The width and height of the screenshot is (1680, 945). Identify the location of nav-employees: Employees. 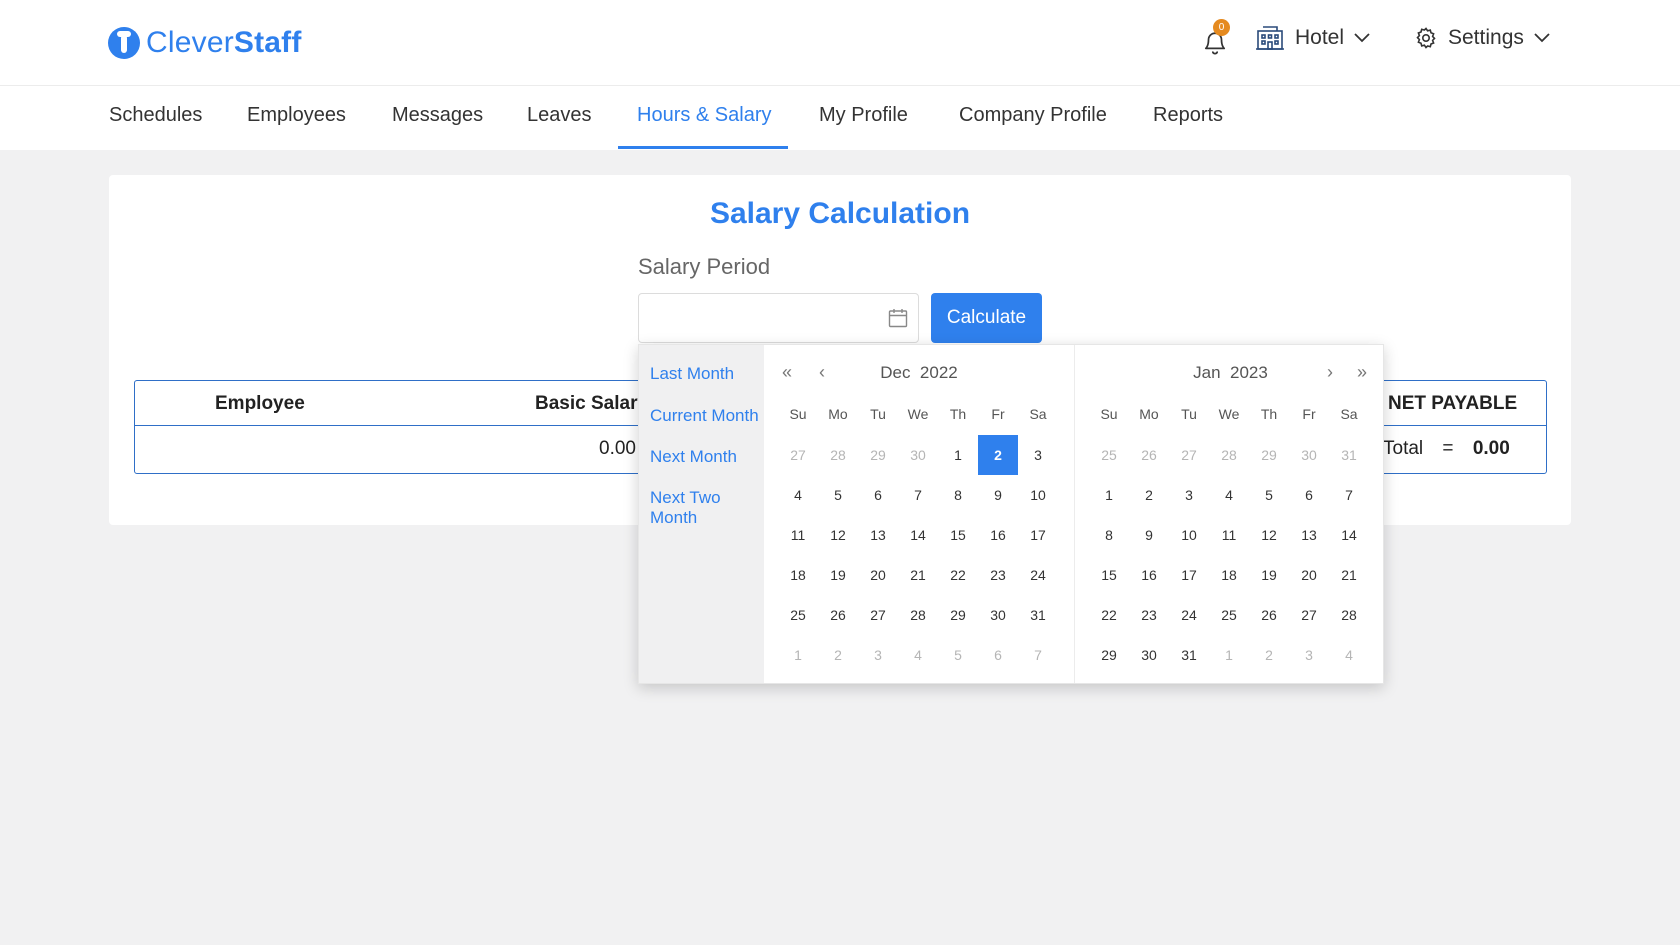
(296, 118).